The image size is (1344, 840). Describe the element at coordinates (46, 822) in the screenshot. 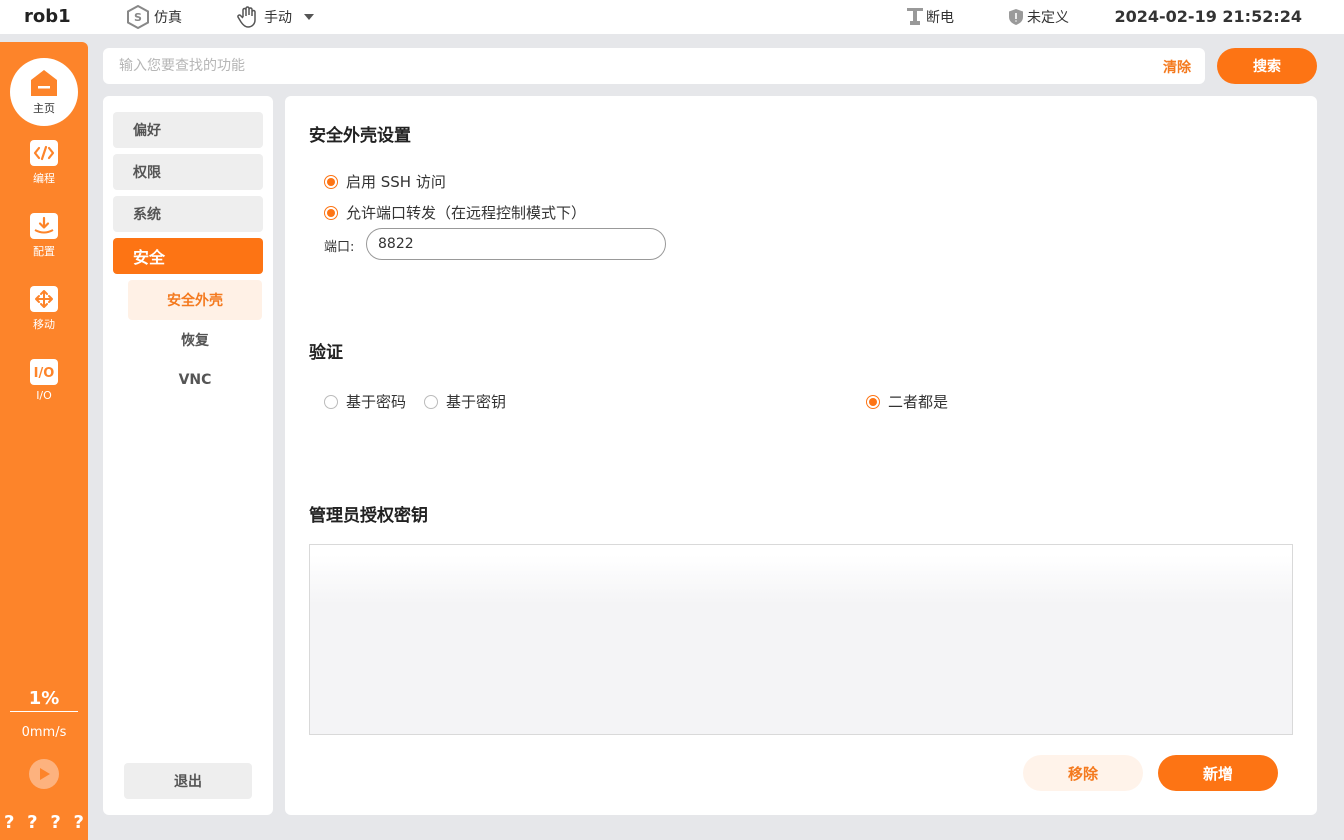

I see `status-indicators: ? ? ? ?` at that location.